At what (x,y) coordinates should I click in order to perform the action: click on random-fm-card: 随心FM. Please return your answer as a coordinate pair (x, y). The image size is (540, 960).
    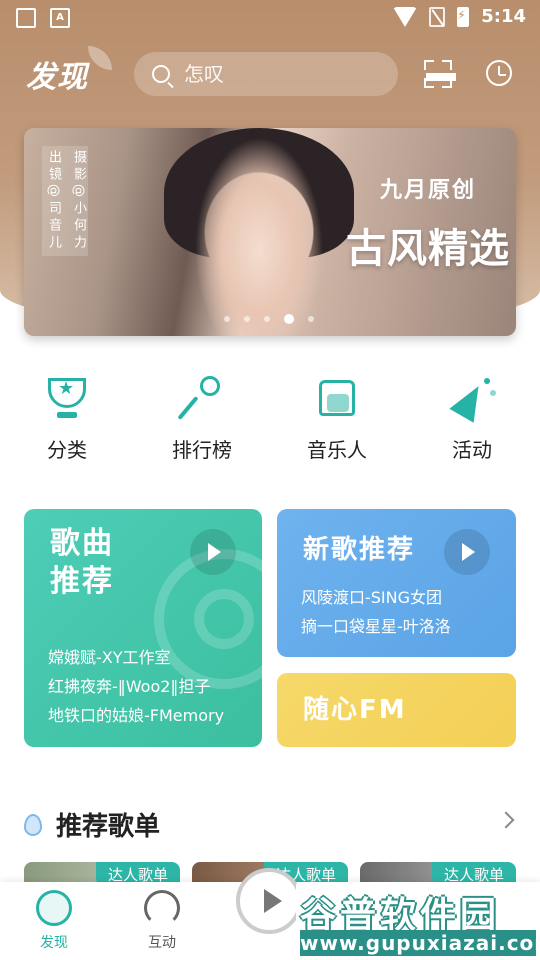
    Looking at the image, I should click on (396, 710).